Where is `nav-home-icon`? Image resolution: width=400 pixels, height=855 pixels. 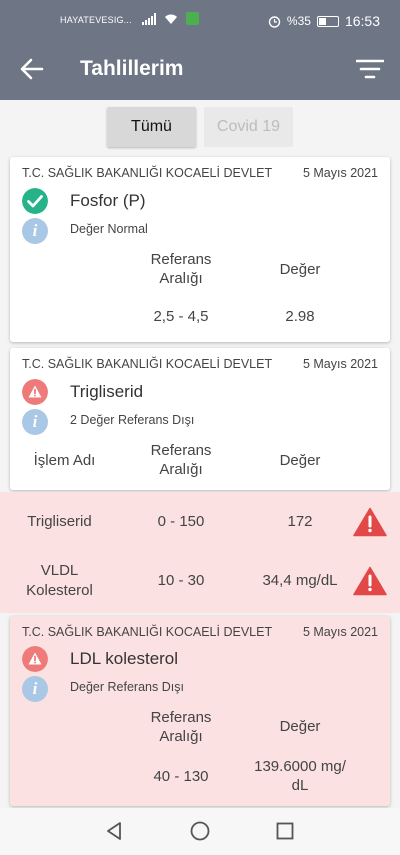
nav-home-icon is located at coordinates (200, 831).